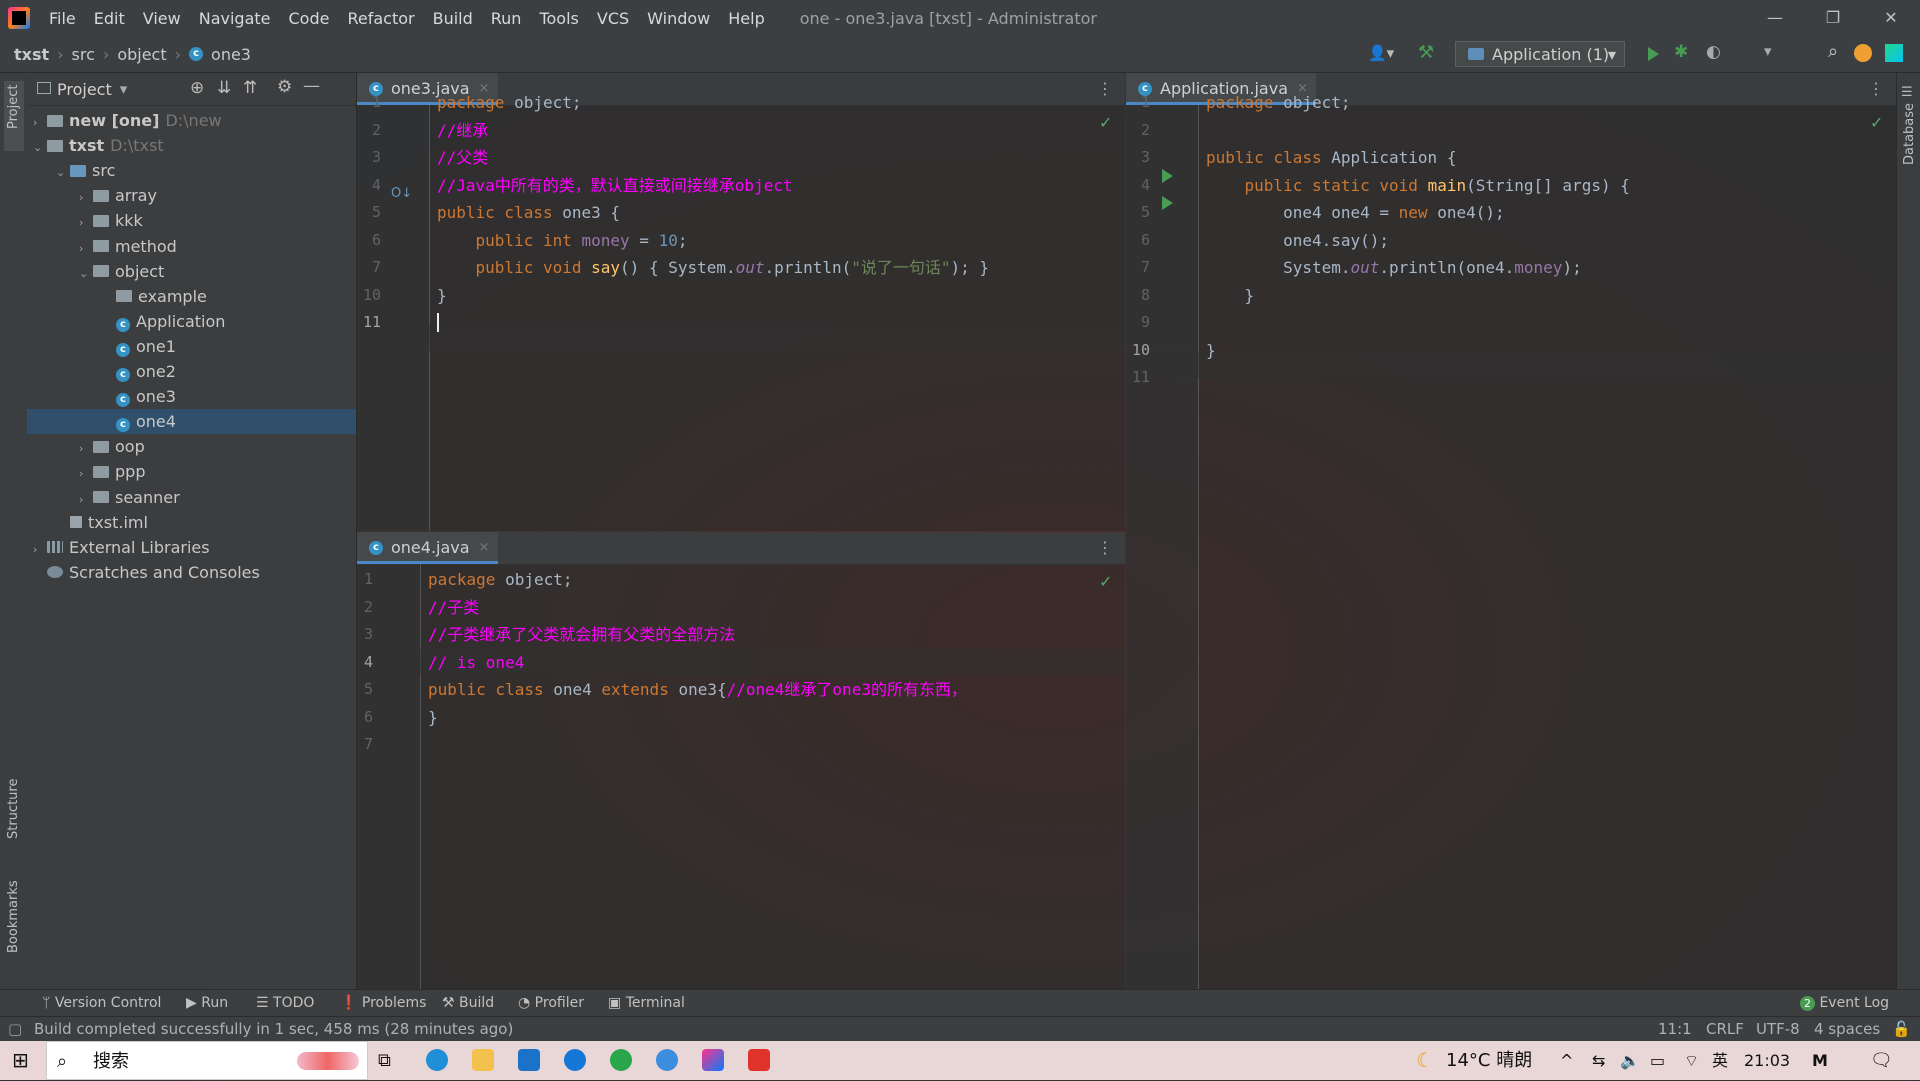 The height and width of the screenshot is (1081, 1920). What do you see at coordinates (191, 396) in the screenshot?
I see `tree-item-one3: c one3` at bounding box center [191, 396].